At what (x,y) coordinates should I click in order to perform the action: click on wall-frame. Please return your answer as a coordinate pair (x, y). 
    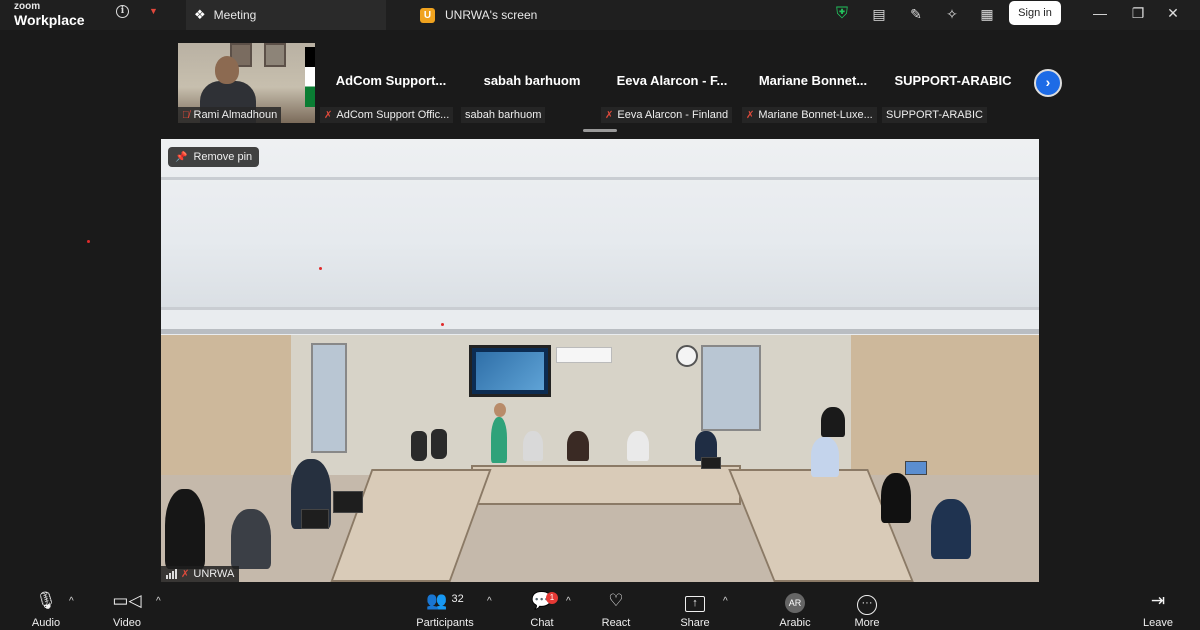
    Looking at the image, I should click on (275, 55).